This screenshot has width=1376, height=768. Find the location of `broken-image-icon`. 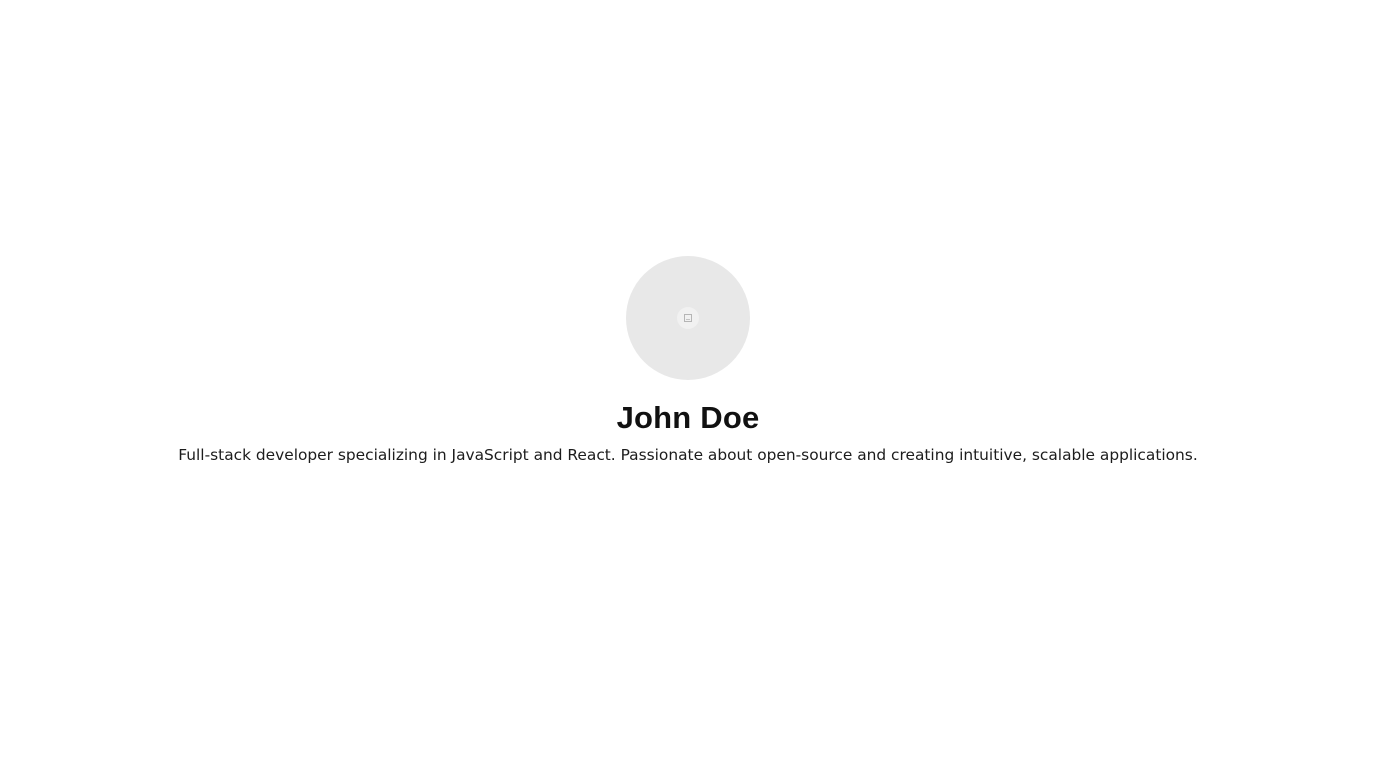

broken-image-icon is located at coordinates (688, 318).